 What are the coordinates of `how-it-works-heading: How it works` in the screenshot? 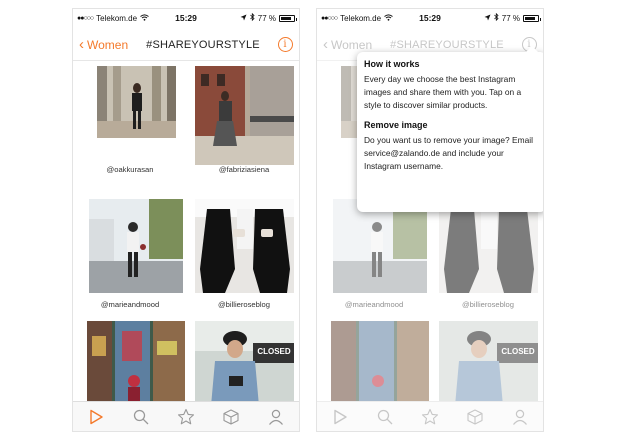 It's located at (392, 64).